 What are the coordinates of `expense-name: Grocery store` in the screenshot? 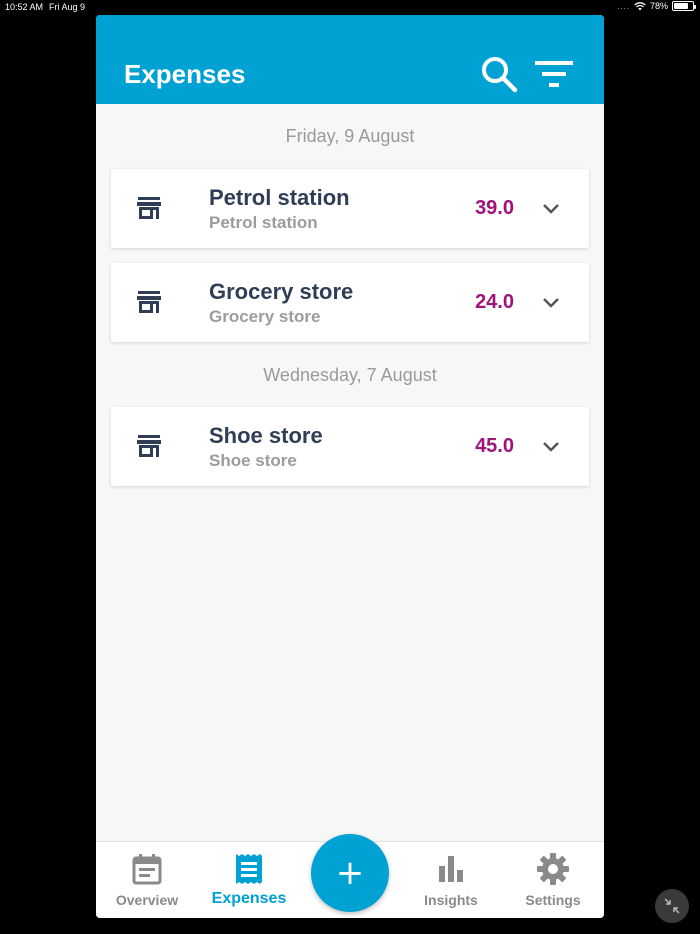 It's located at (281, 291).